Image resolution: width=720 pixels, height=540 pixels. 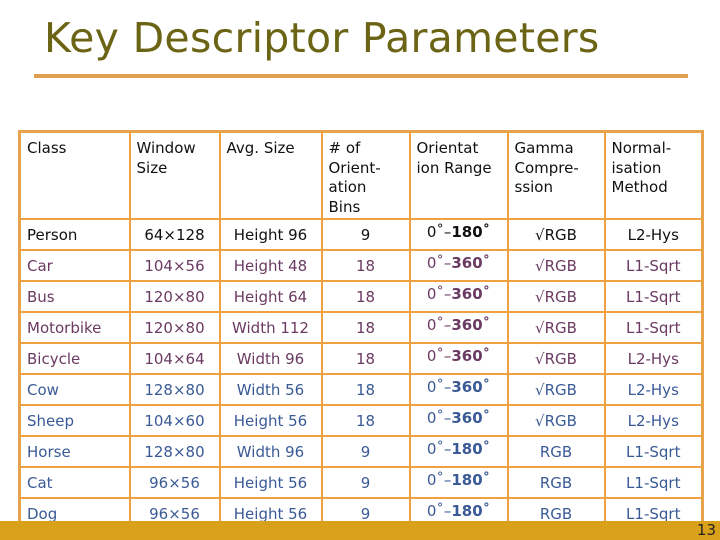 What do you see at coordinates (361, 76) in the screenshot?
I see `title-underline` at bounding box center [361, 76].